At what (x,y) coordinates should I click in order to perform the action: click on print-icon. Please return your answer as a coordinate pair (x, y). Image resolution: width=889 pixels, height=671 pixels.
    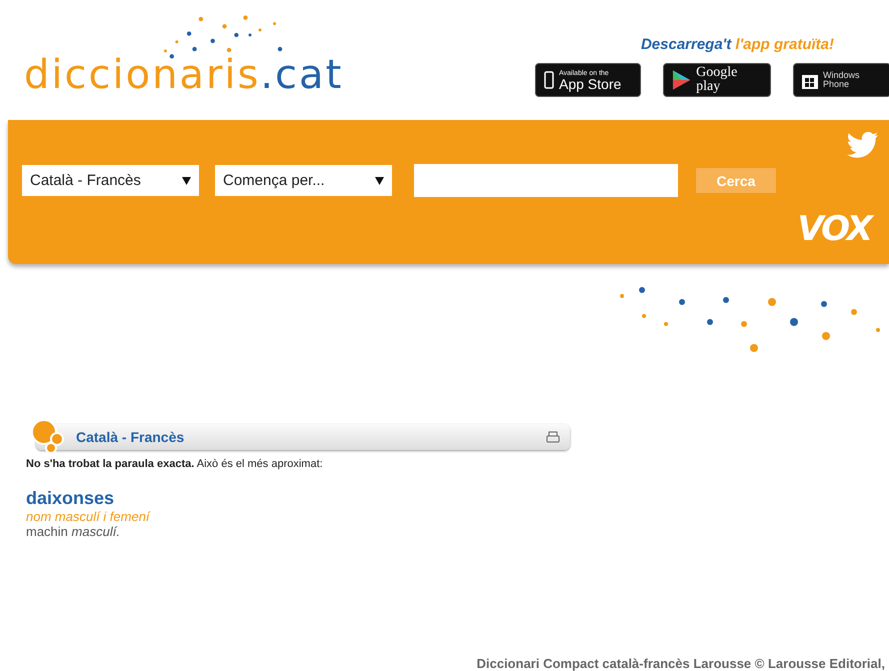
    Looking at the image, I should click on (553, 437).